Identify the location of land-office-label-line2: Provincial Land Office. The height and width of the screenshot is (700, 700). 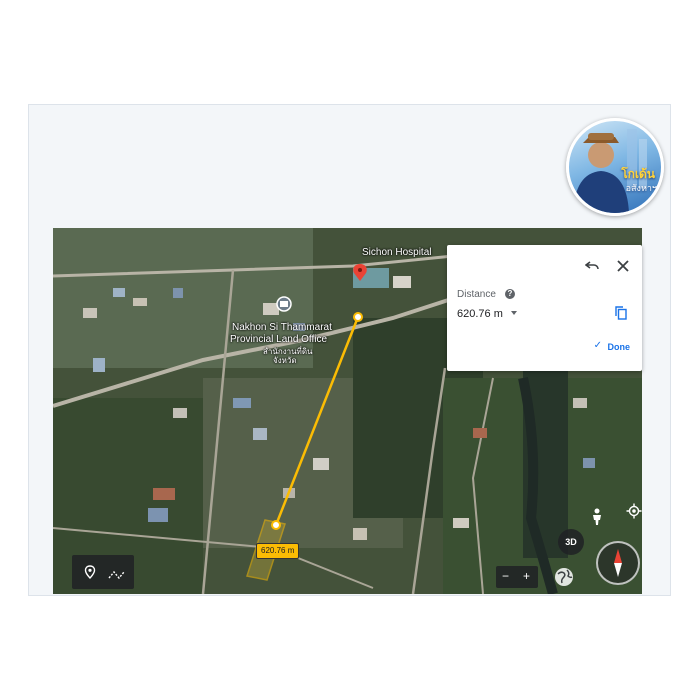
(279, 339).